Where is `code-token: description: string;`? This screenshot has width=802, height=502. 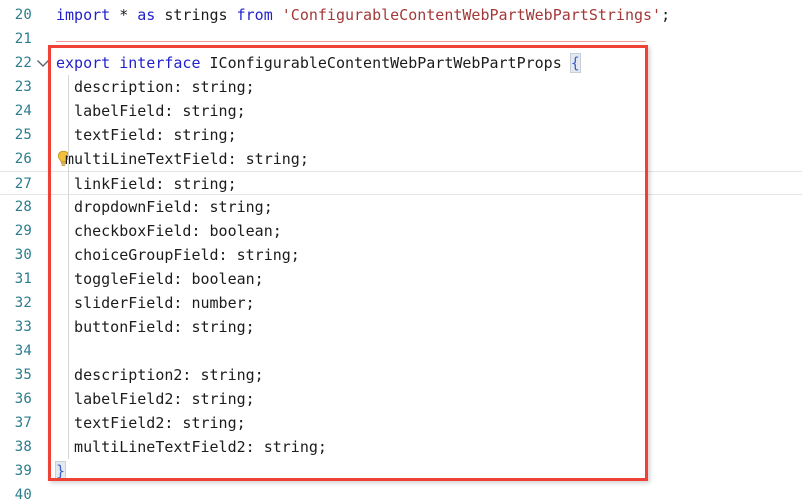 code-token: description: string; is located at coordinates (155, 87).